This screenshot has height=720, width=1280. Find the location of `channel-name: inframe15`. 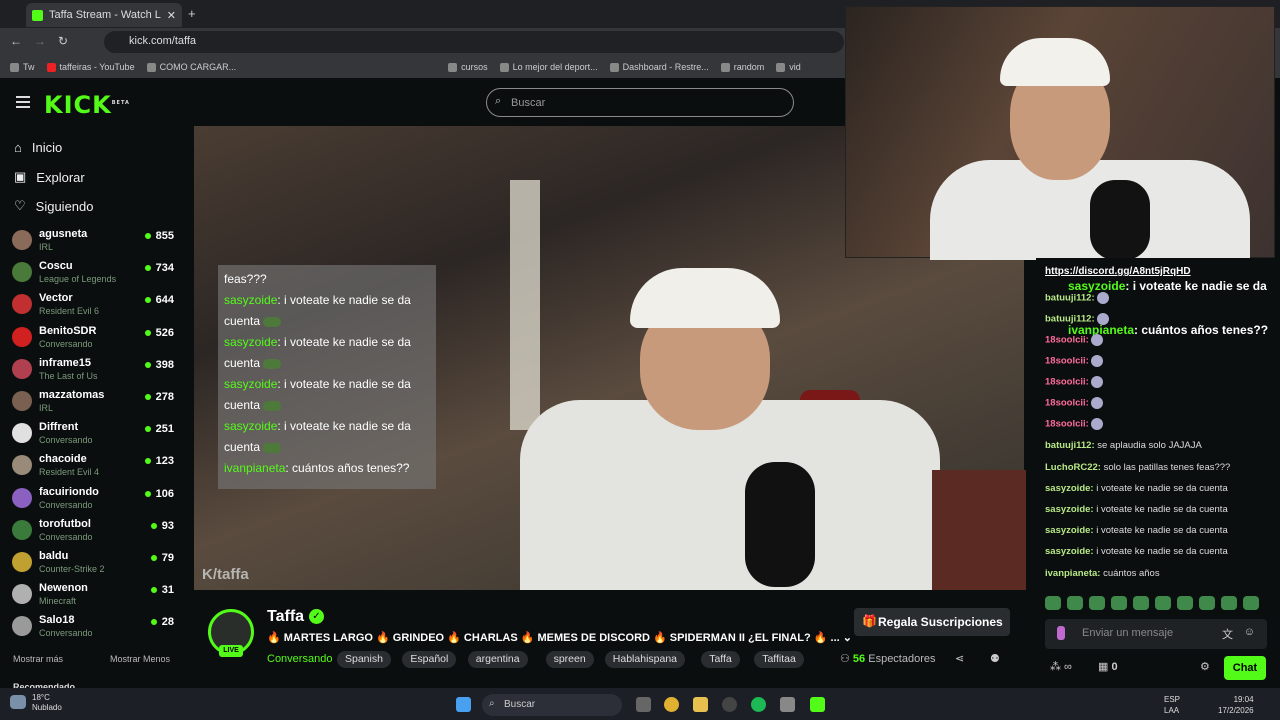

channel-name: inframe15 is located at coordinates (65, 362).